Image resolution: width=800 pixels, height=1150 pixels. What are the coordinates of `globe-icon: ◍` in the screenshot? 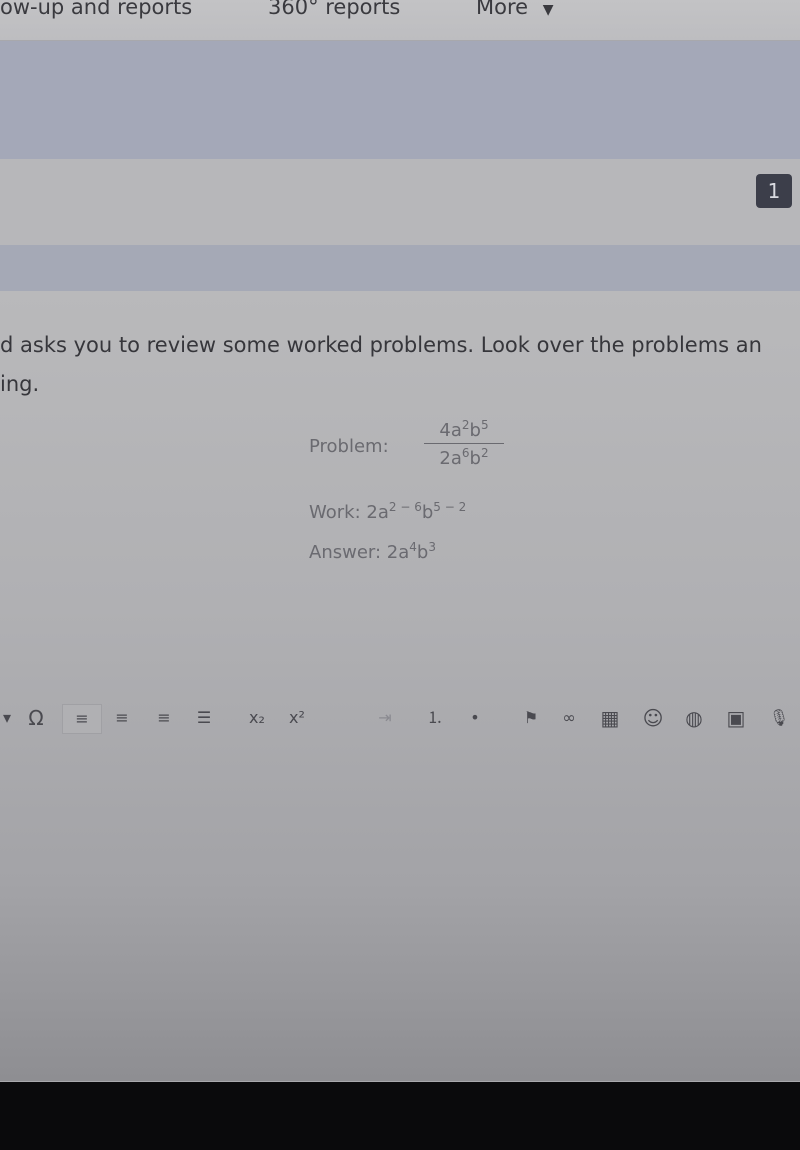 It's located at (694, 718).